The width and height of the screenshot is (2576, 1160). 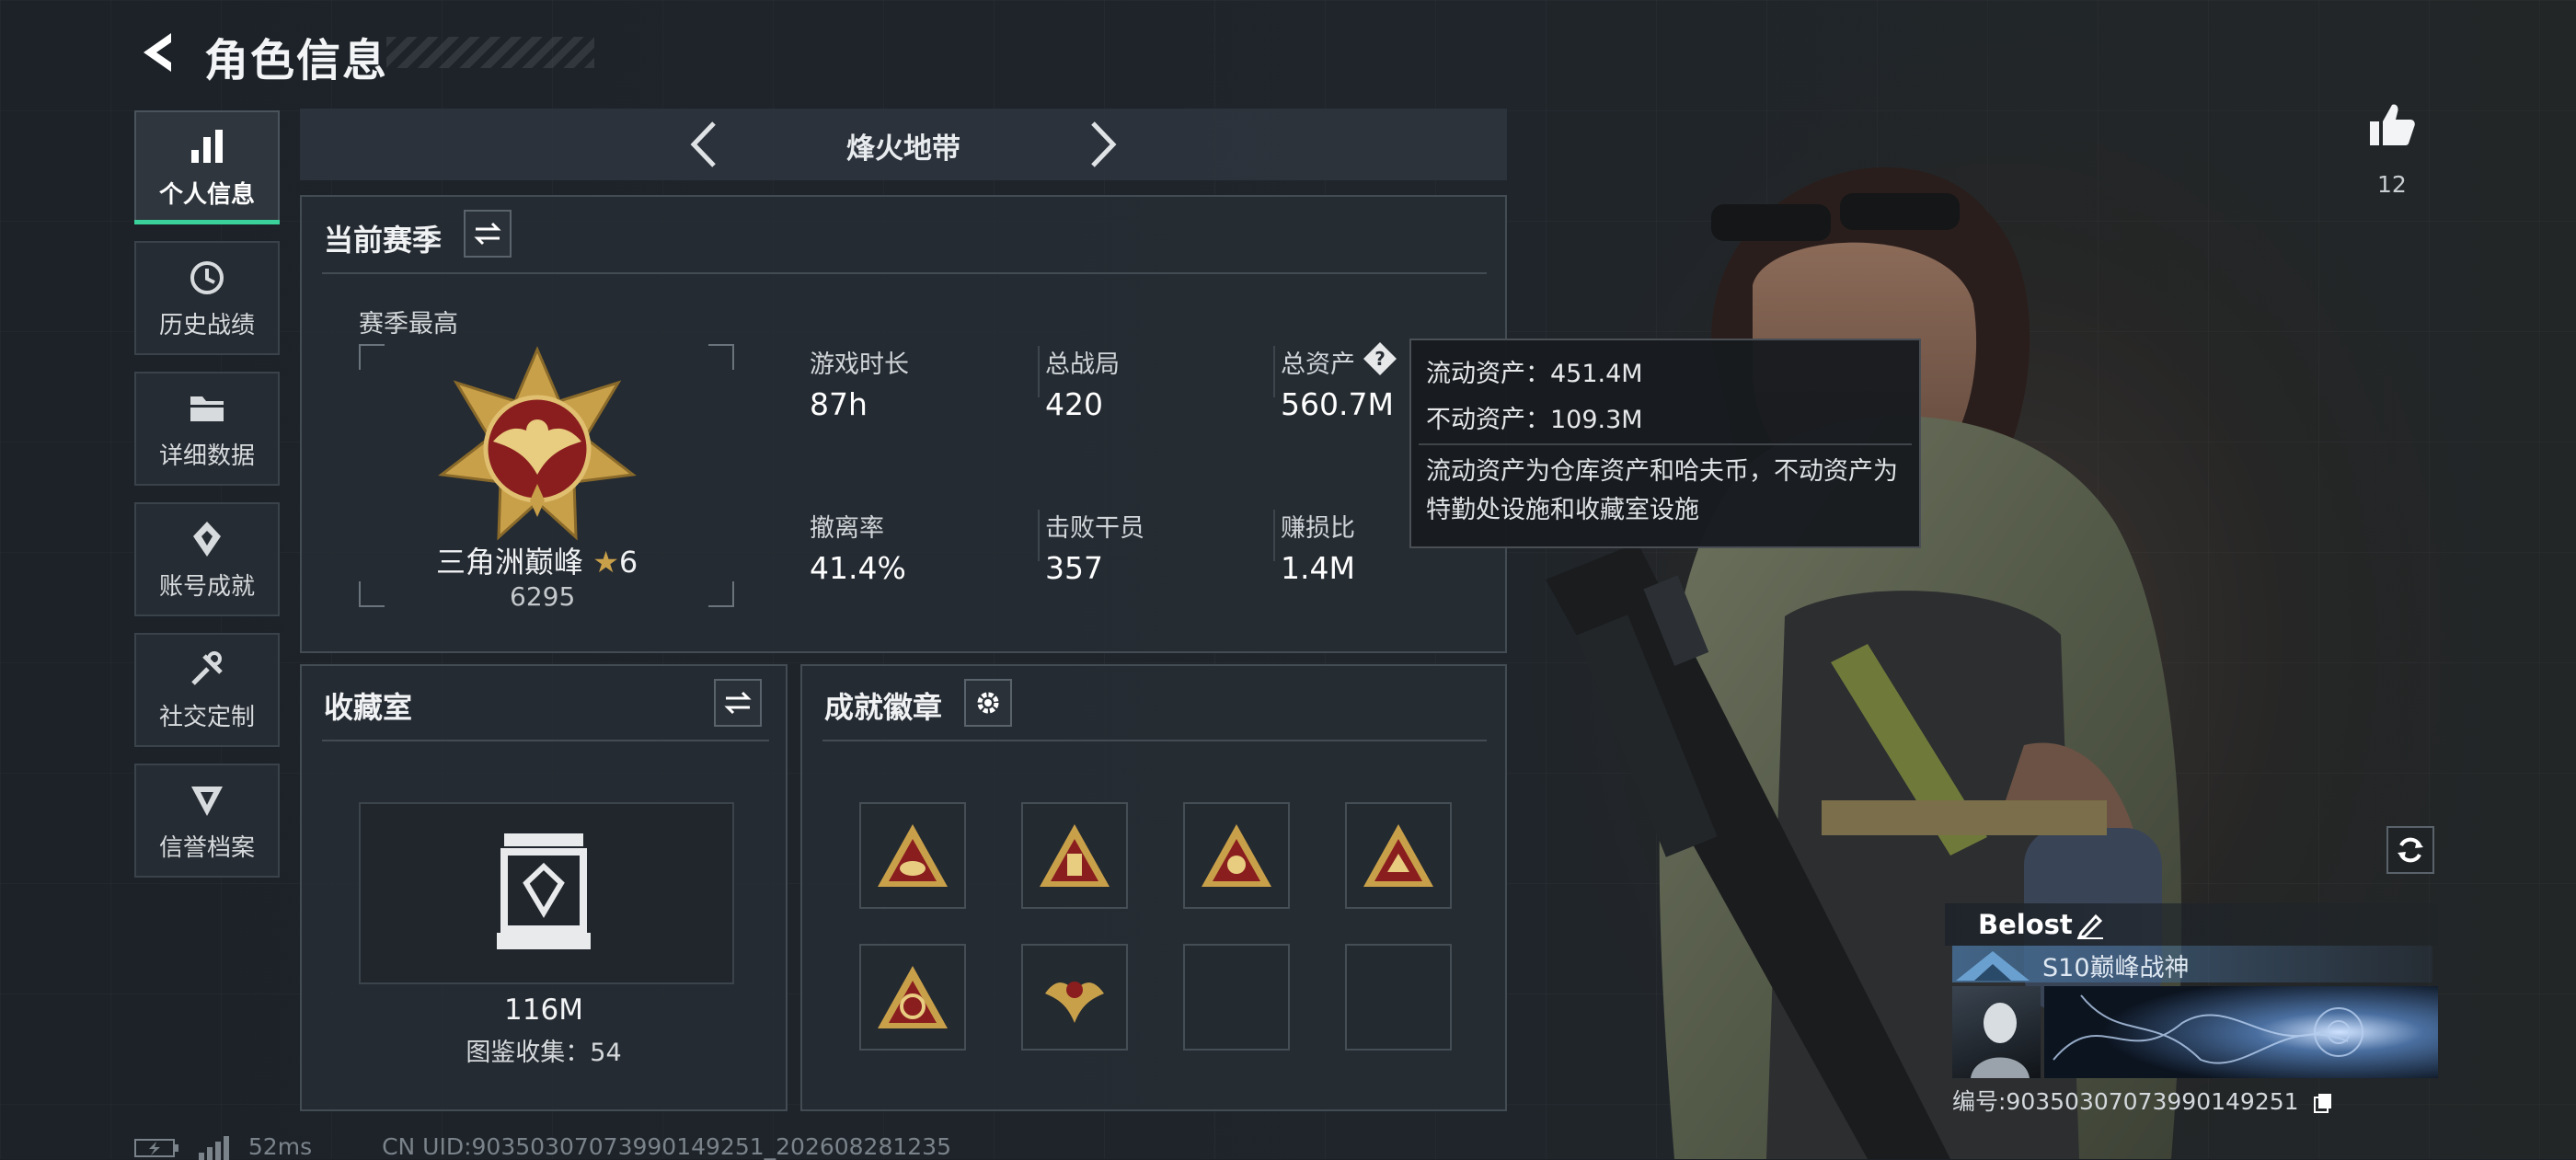 I want to click on copy-icon, so click(x=2322, y=1103).